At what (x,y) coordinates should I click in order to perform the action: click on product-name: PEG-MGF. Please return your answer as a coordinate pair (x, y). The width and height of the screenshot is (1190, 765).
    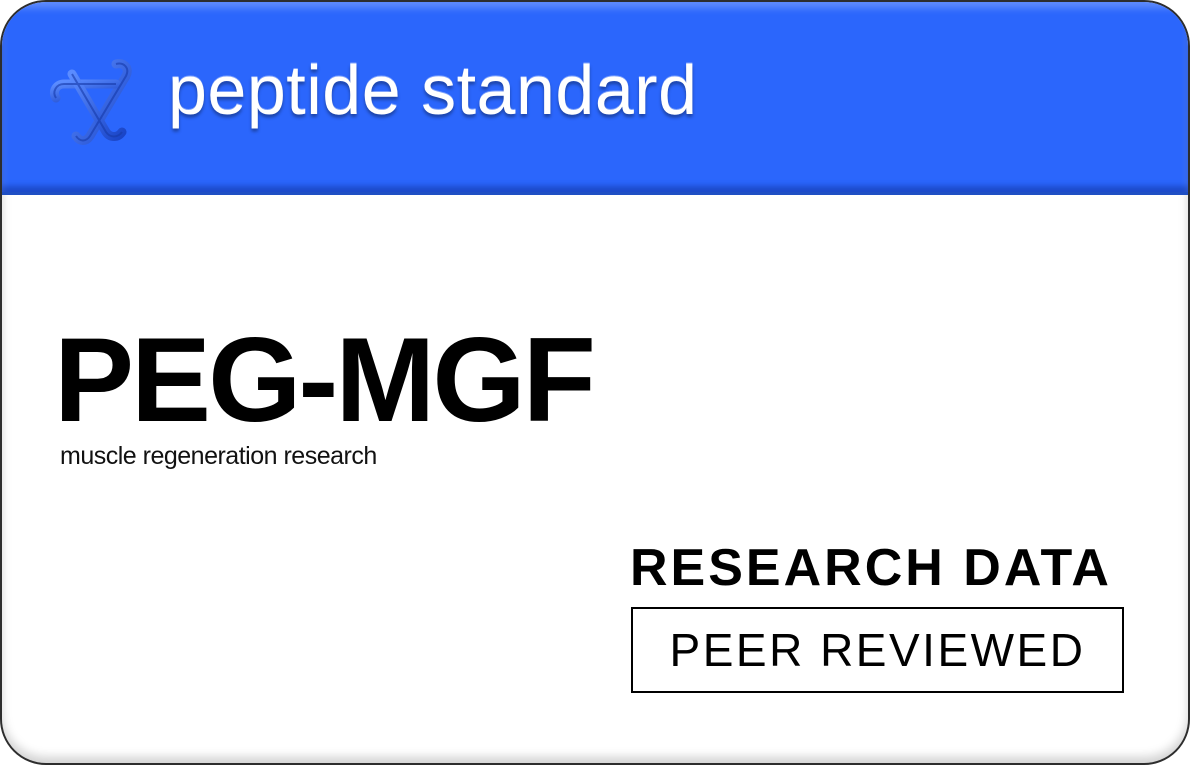
    Looking at the image, I should click on (325, 380).